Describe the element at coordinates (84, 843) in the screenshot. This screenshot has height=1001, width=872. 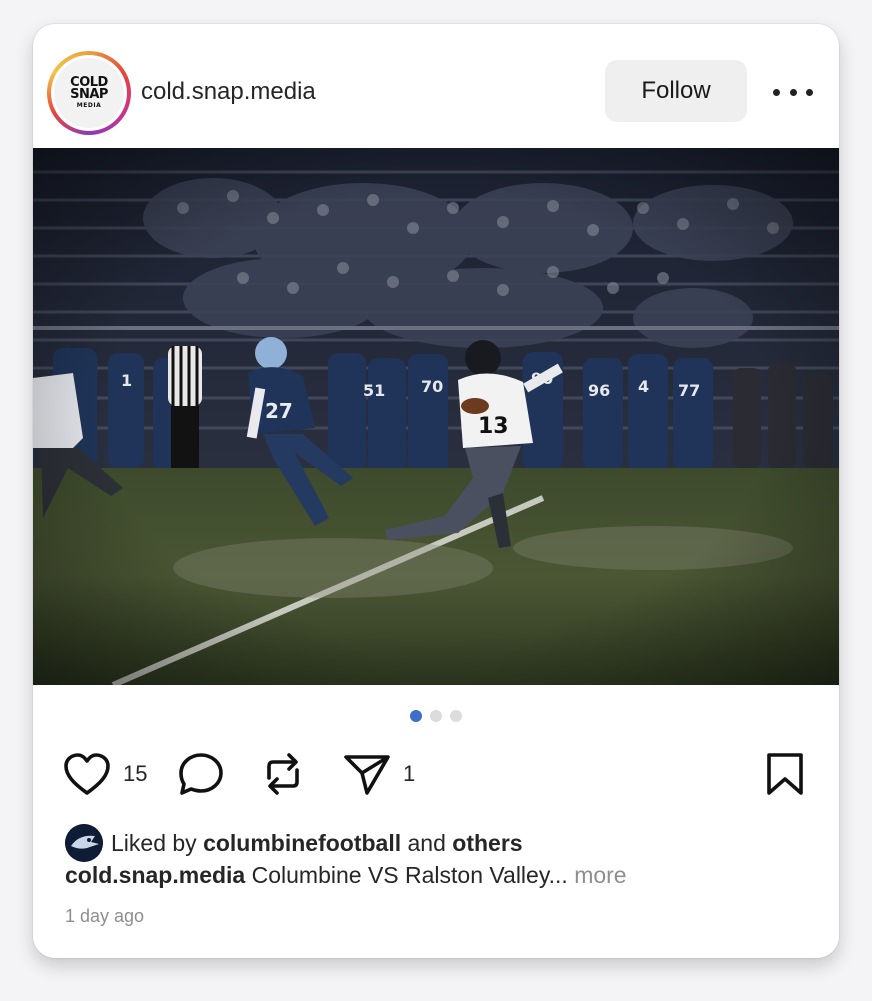
I see `liker-avatar` at that location.